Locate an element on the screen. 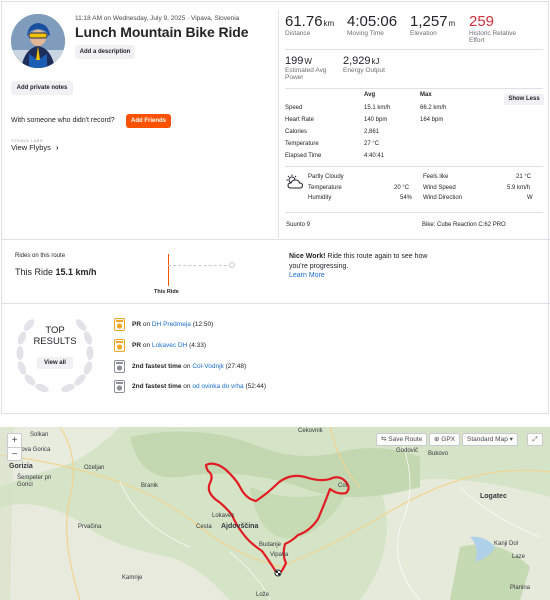 Image resolution: width=550 pixels, height=600 pixels. town-label: Budanje is located at coordinates (270, 545).